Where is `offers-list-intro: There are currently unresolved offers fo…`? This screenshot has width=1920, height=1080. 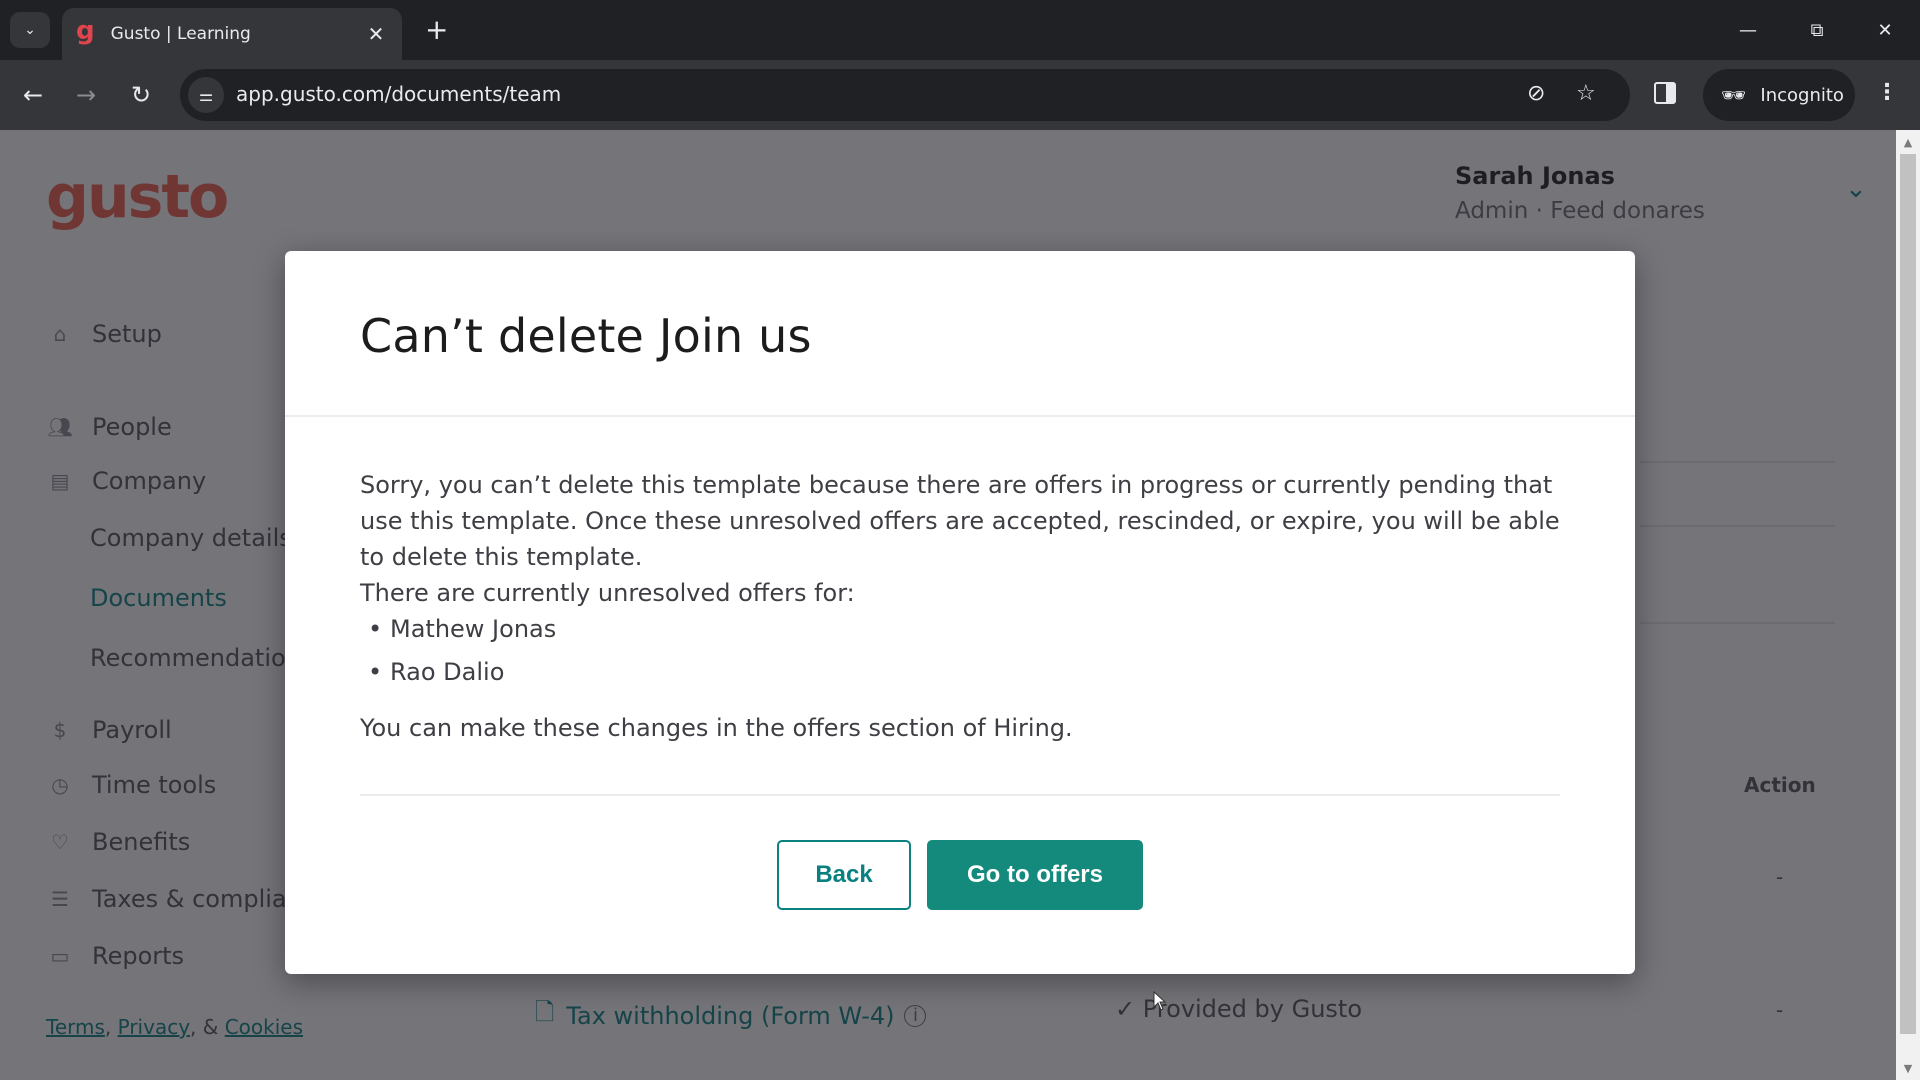
offers-list-intro: There are currently unresolved offers fo… is located at coordinates (607, 593).